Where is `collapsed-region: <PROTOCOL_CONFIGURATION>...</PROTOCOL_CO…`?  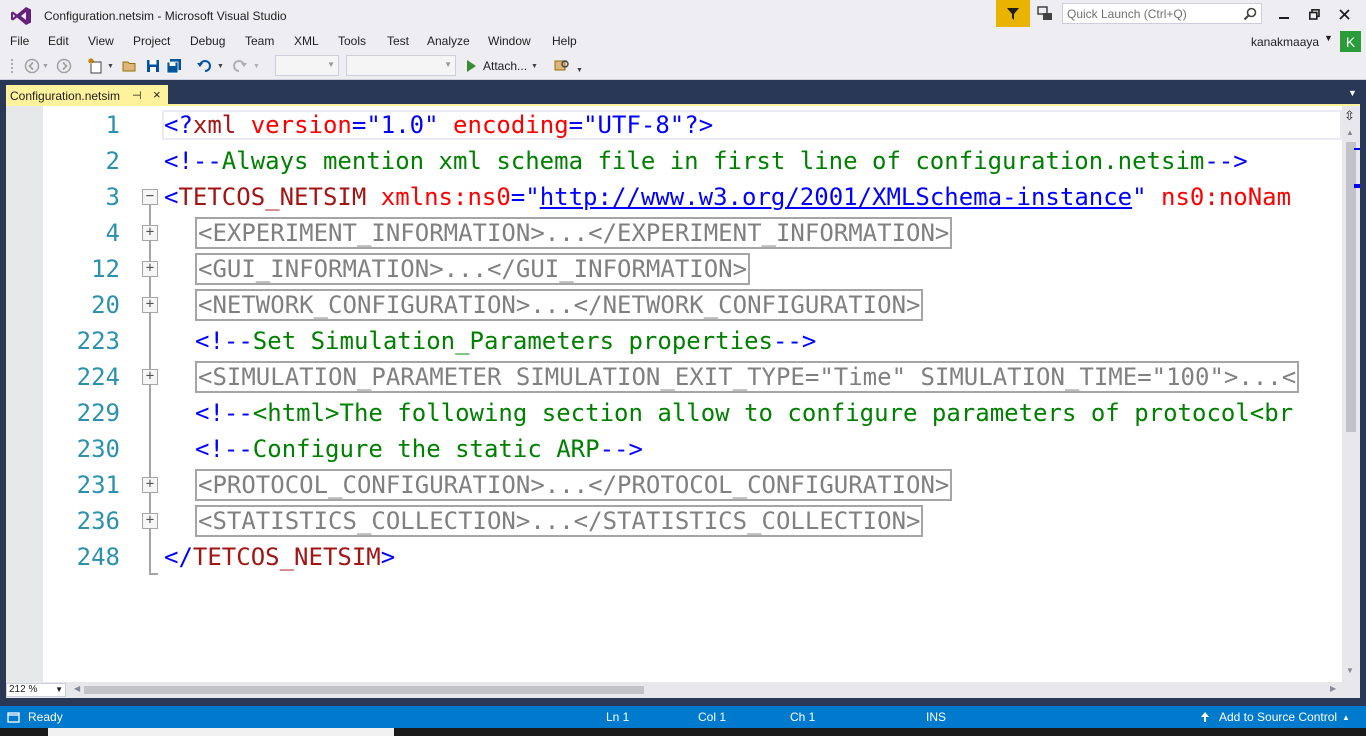 collapsed-region: <PROTOCOL_CONFIGURATION>...</PROTOCOL_CO… is located at coordinates (574, 485).